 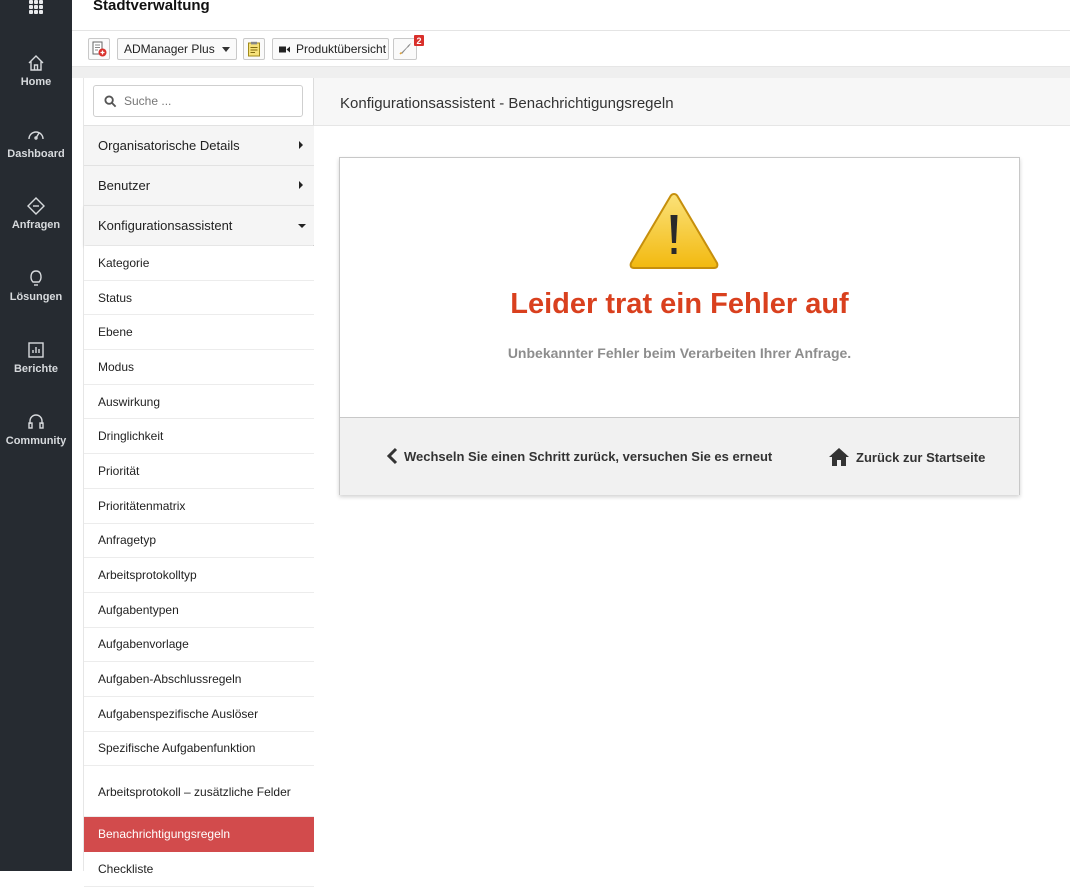 I want to click on section-organisatorische-details: Organisatorische Details, so click(x=199, y=145).